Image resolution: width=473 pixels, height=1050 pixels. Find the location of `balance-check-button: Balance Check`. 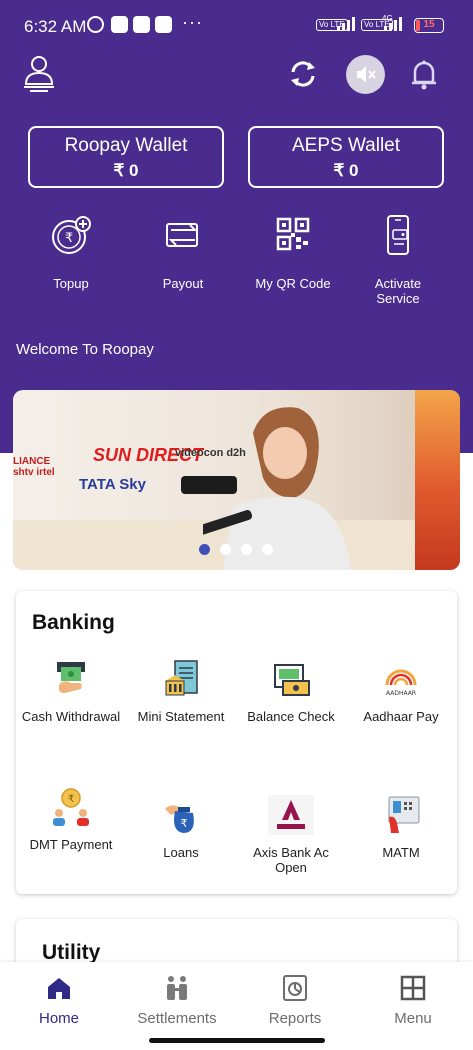

balance-check-button: Balance Check is located at coordinates (291, 691).